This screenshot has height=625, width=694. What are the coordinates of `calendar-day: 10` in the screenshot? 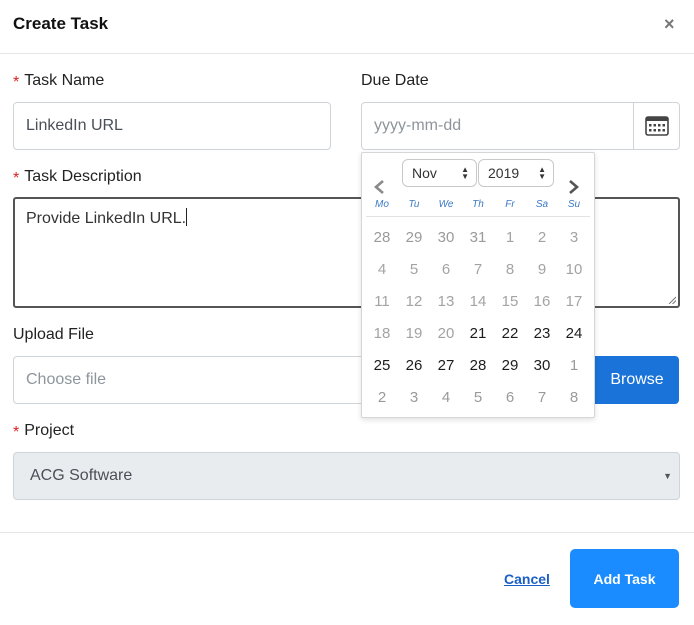 It's located at (574, 269).